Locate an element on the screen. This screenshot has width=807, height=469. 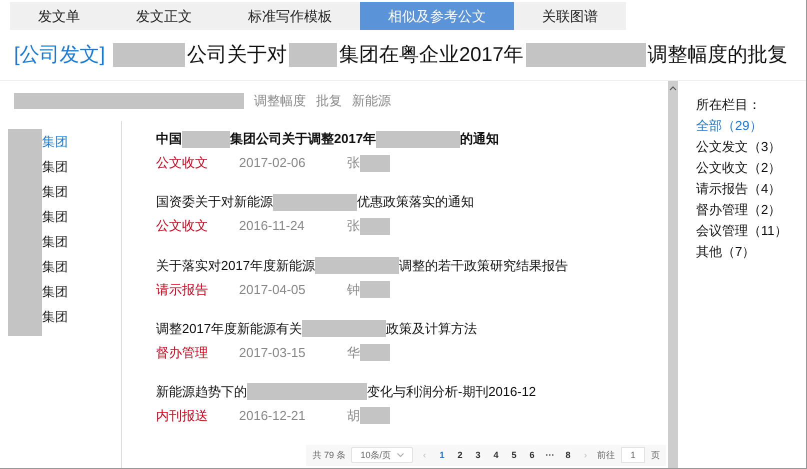
page-number: 3 is located at coordinates (478, 455).